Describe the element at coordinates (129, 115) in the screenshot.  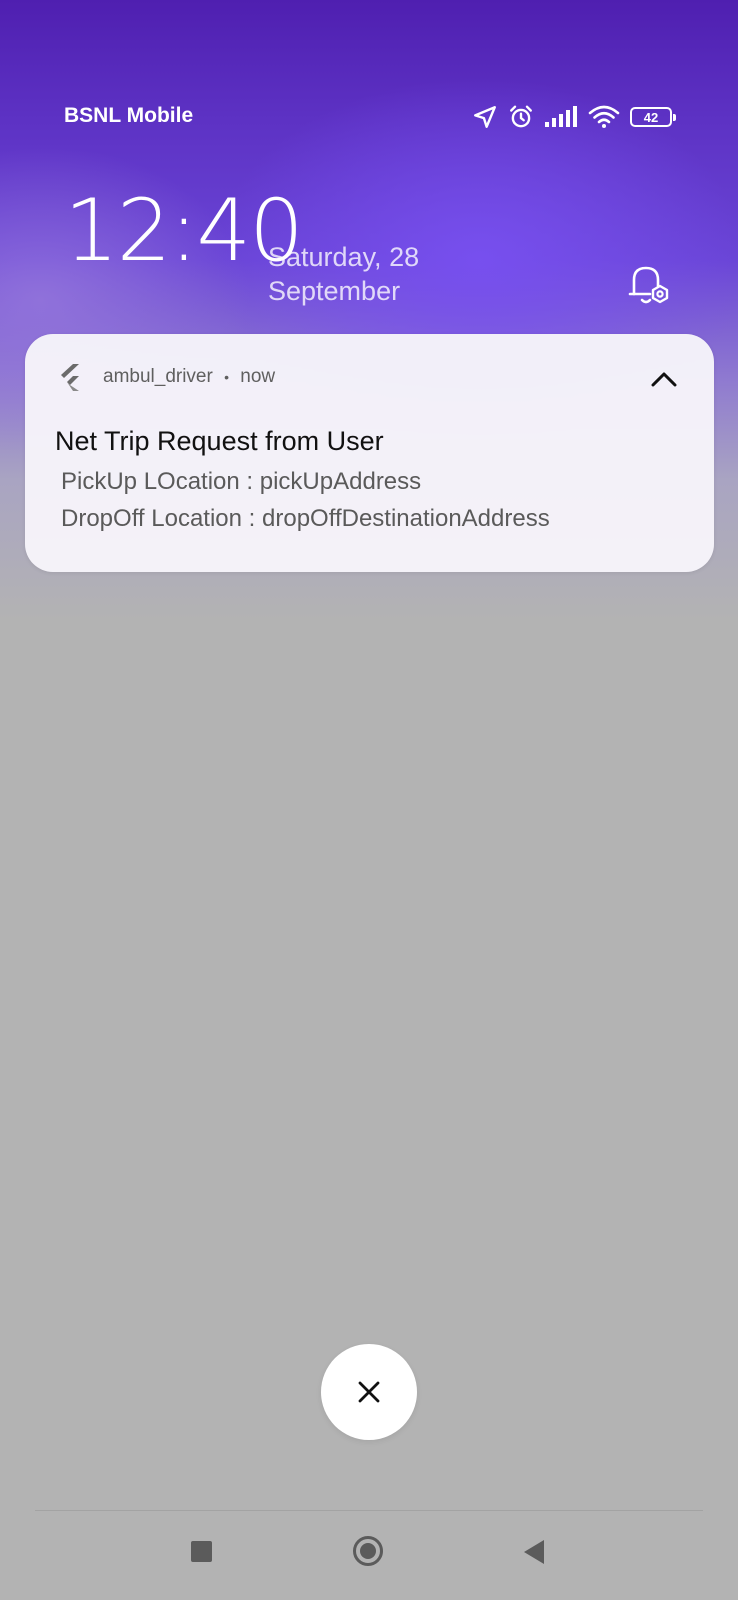
I see `carrier-name: BSNL Mobile` at that location.